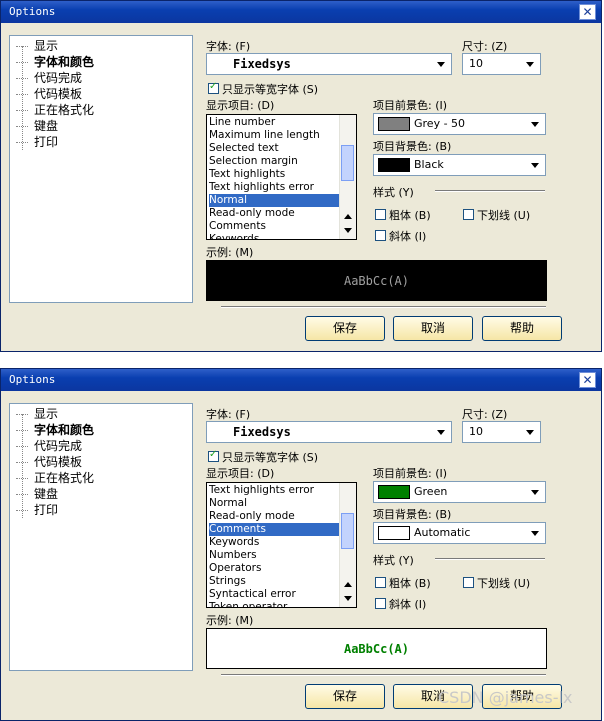  What do you see at coordinates (485, 46) in the screenshot?
I see `size-label: 尺寸: (Z)` at bounding box center [485, 46].